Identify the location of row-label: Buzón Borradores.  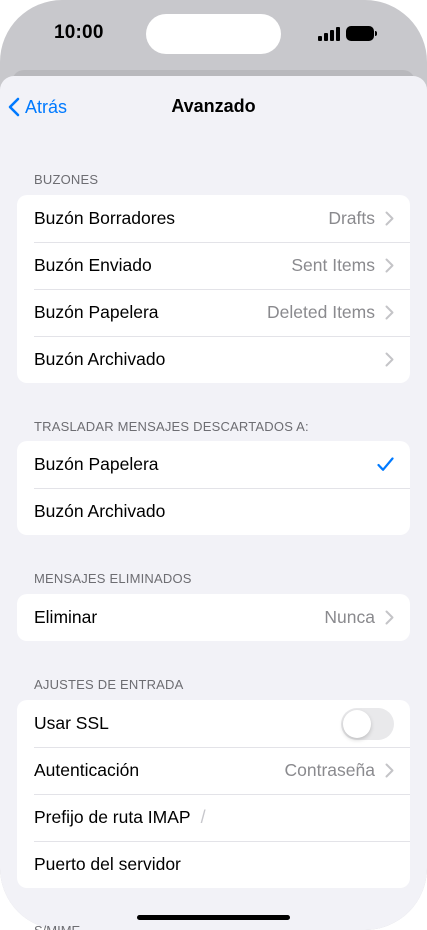
(105, 218).